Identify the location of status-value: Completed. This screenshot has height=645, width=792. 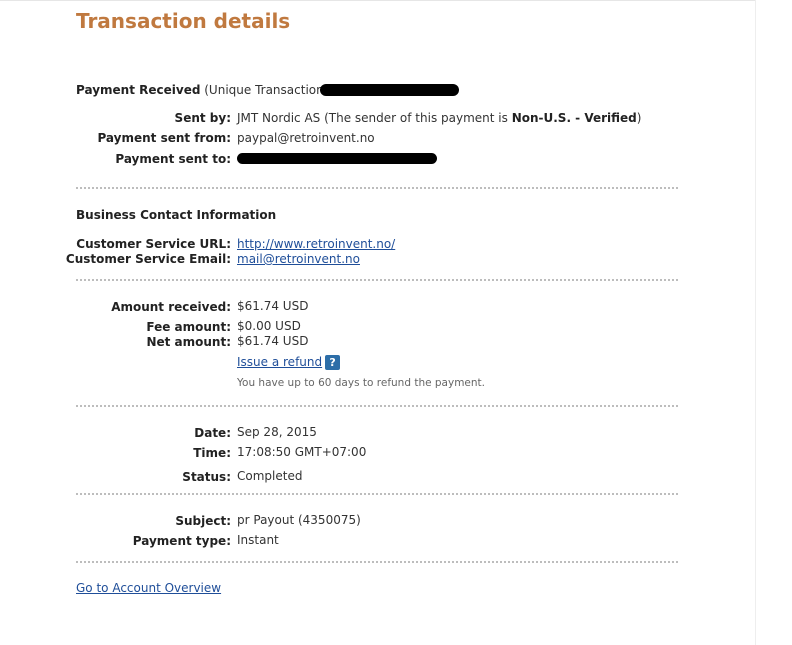
(270, 476).